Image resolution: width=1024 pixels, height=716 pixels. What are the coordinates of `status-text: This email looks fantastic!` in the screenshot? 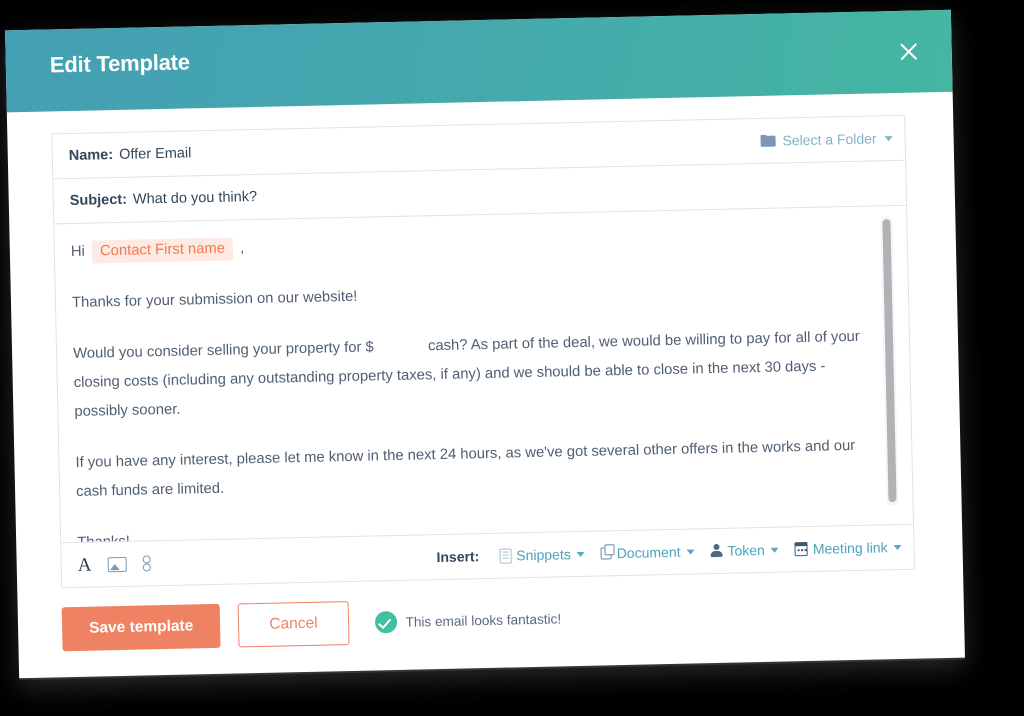 It's located at (483, 620).